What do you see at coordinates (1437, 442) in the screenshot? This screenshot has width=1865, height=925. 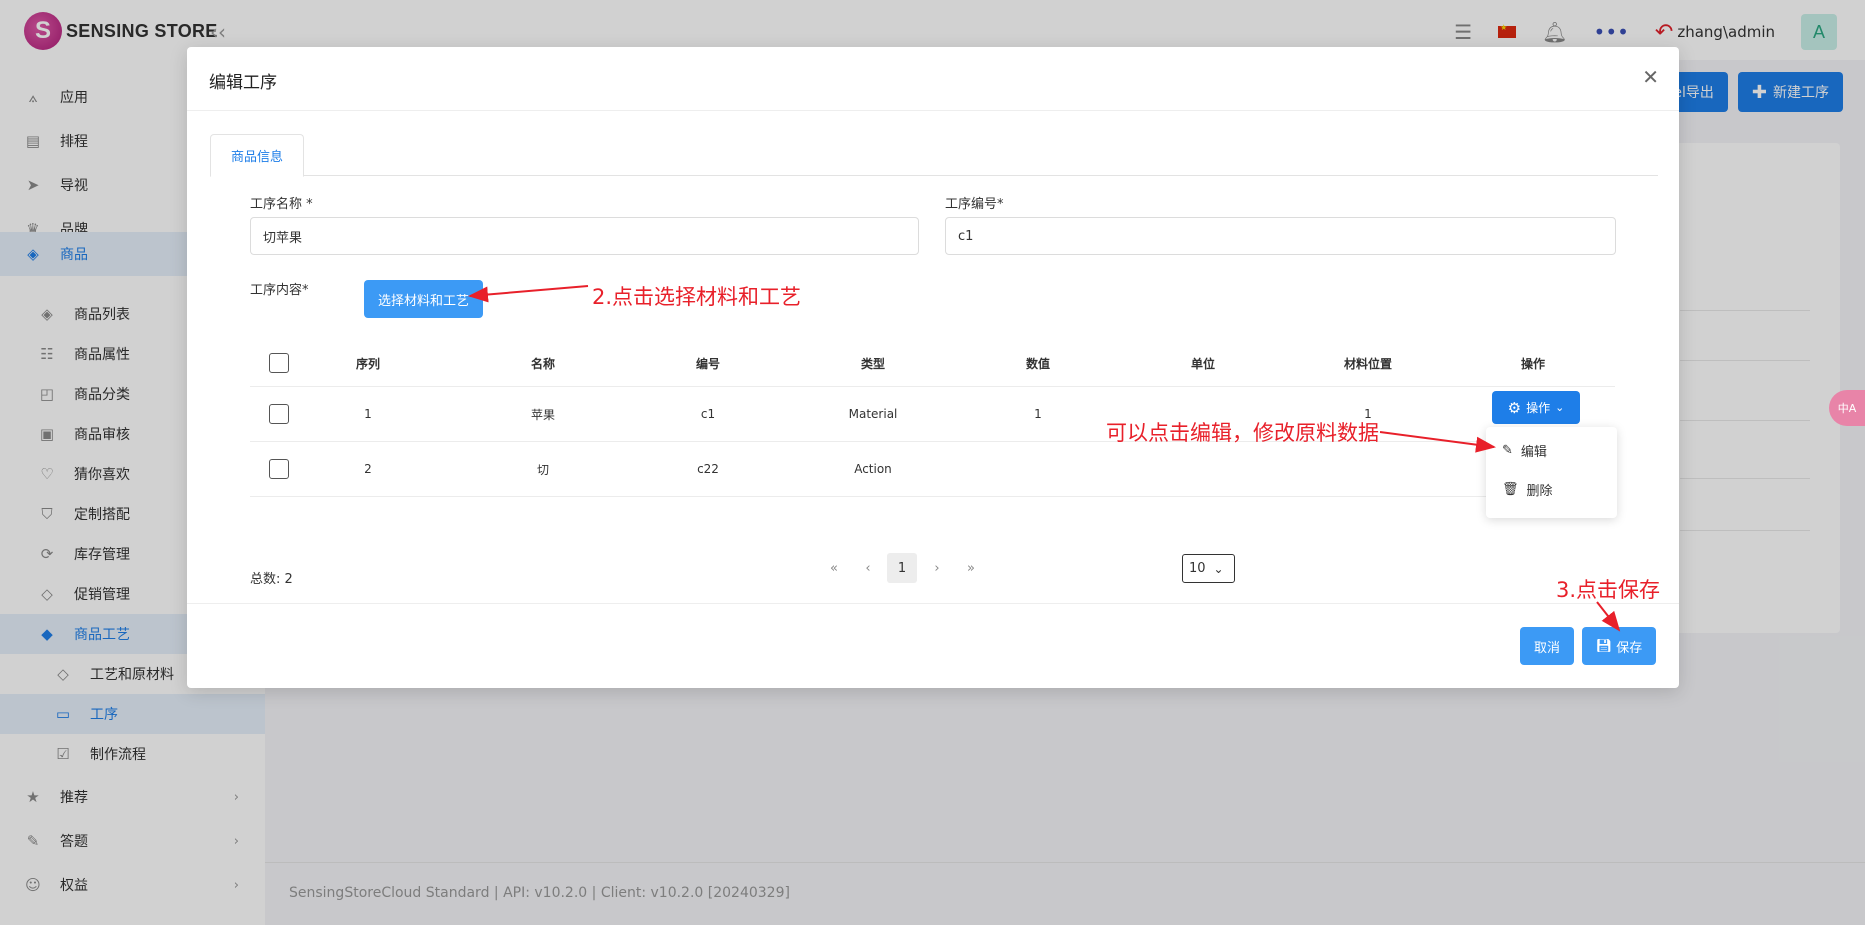 I see `arrow-to-edit-item` at bounding box center [1437, 442].